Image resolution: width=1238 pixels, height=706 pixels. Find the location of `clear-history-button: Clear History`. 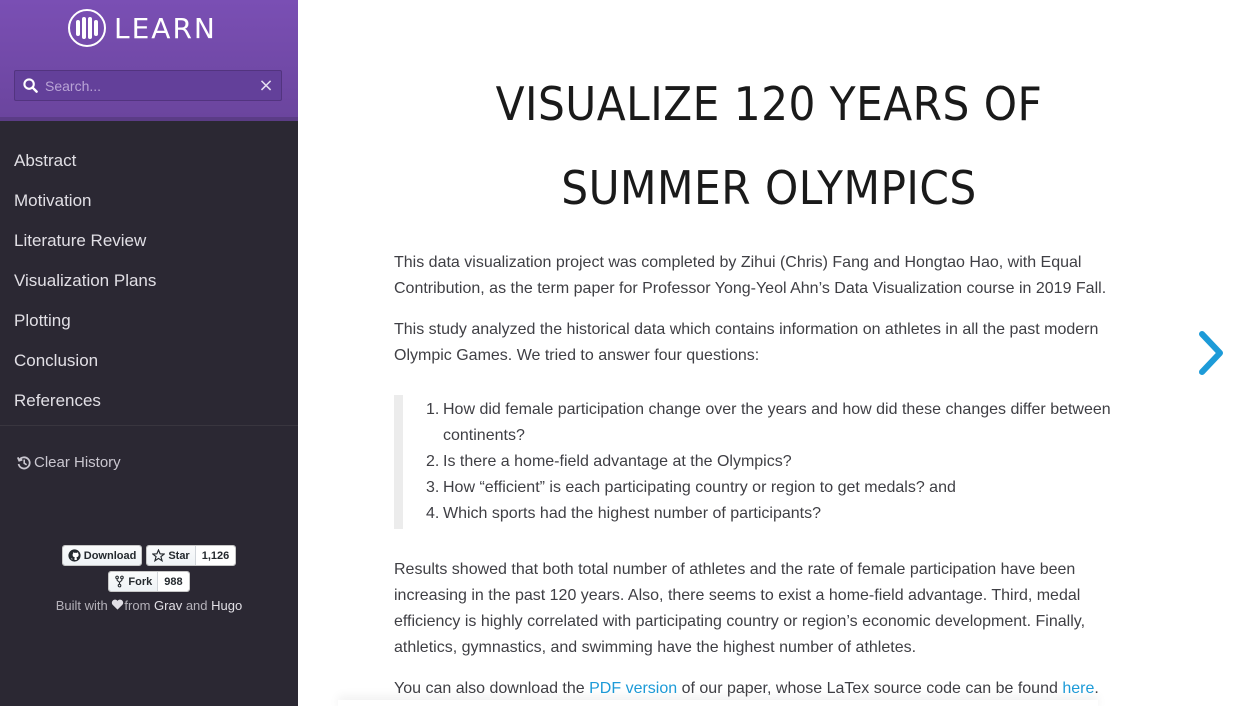

clear-history-button: Clear History is located at coordinates (149, 462).